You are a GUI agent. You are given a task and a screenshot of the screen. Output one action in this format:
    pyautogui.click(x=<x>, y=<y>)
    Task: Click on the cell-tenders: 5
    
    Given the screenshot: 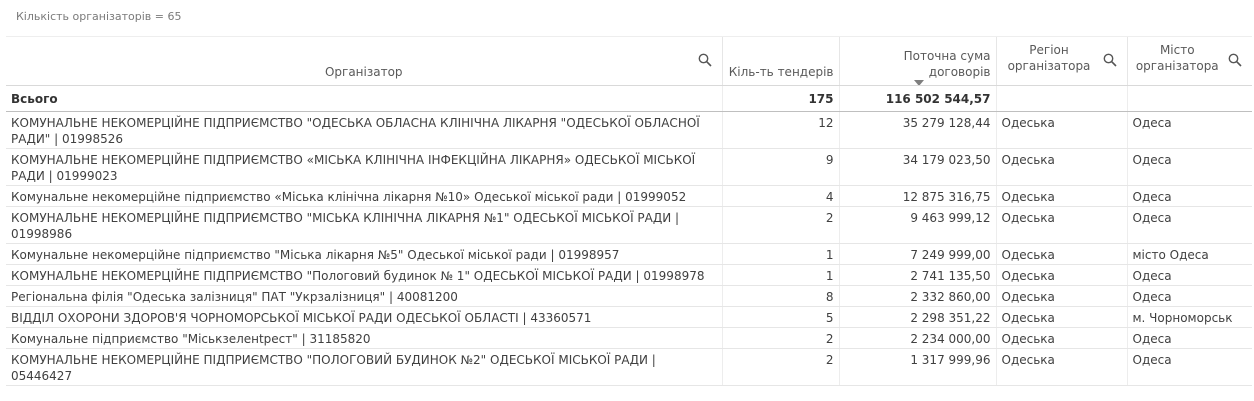 What is the action you would take?
    pyautogui.click(x=780, y=317)
    